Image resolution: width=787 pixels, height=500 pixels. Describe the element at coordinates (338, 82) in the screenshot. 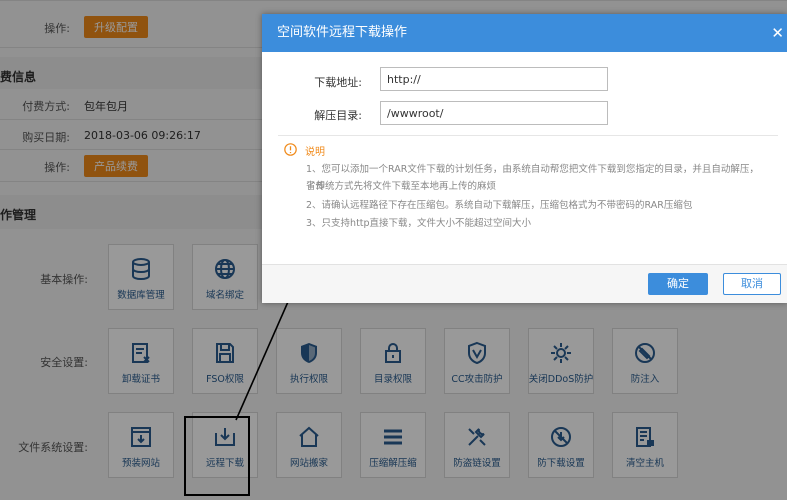

I see `download-url-label: 下载地址:` at that location.